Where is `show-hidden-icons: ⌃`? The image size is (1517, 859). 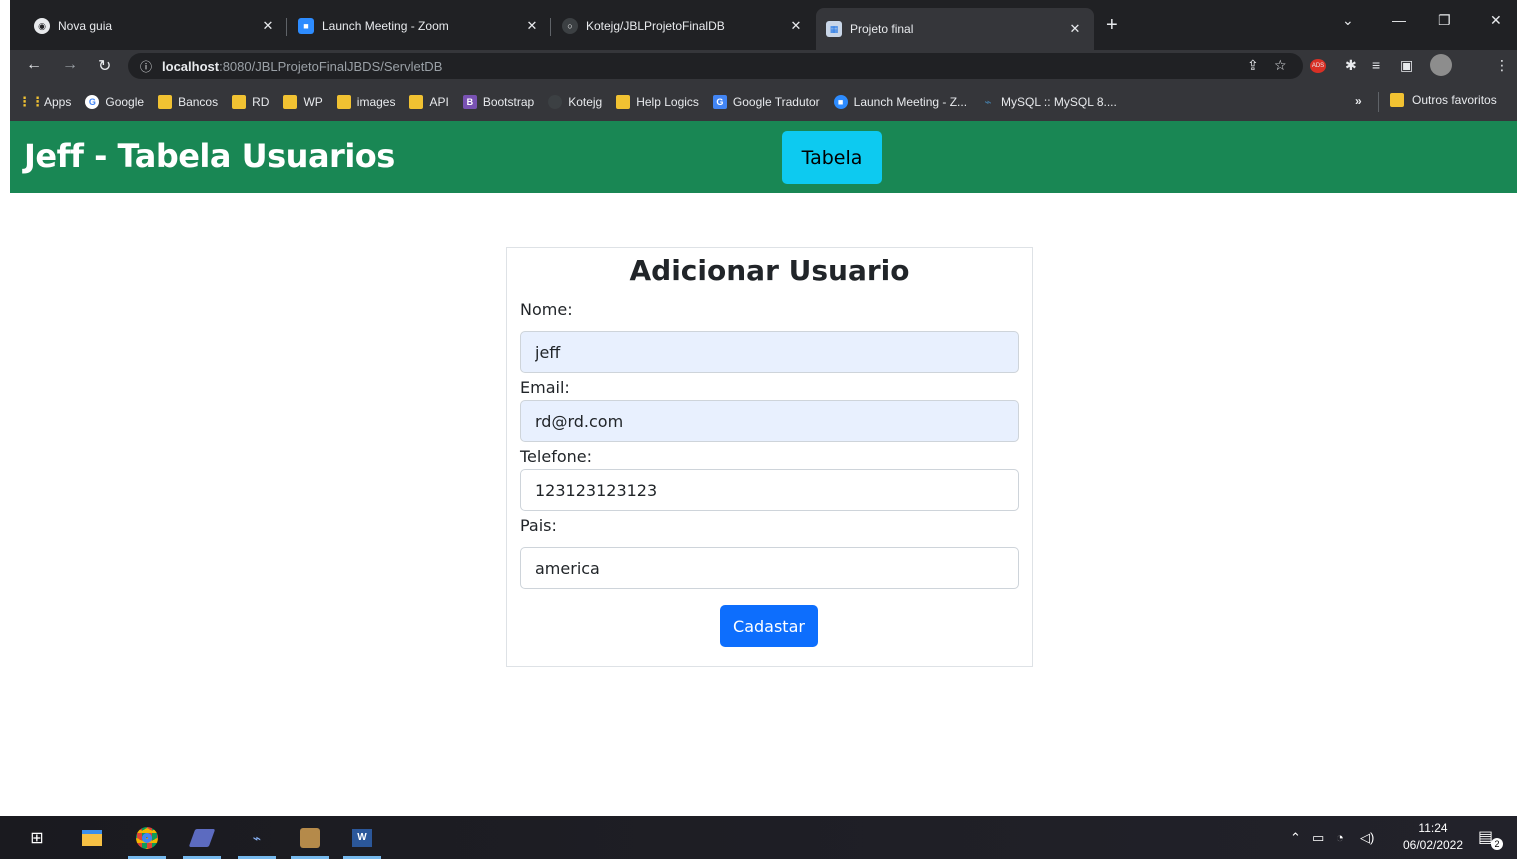 show-hidden-icons: ⌃ is located at coordinates (1295, 838).